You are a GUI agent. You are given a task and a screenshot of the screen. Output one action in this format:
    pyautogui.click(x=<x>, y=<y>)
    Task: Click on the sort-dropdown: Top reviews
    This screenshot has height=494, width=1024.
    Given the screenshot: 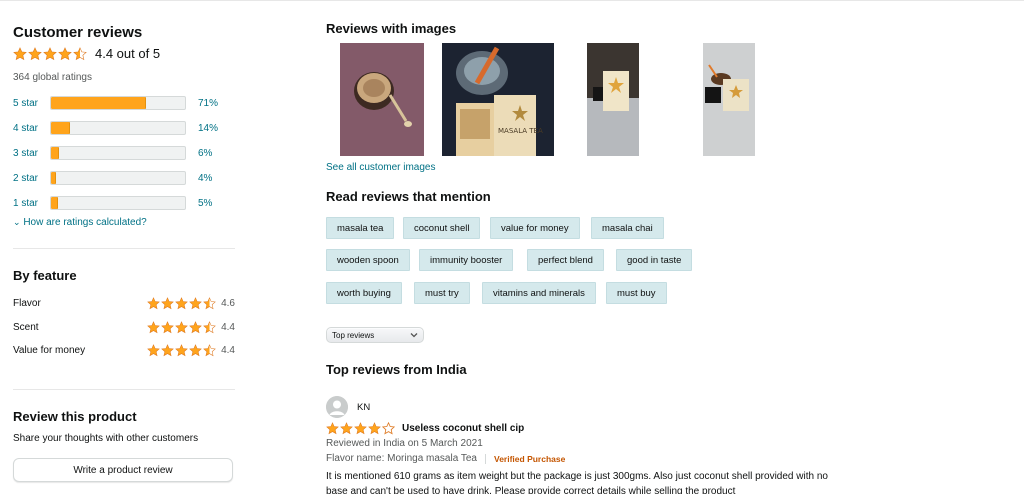 What is the action you would take?
    pyautogui.click(x=375, y=335)
    